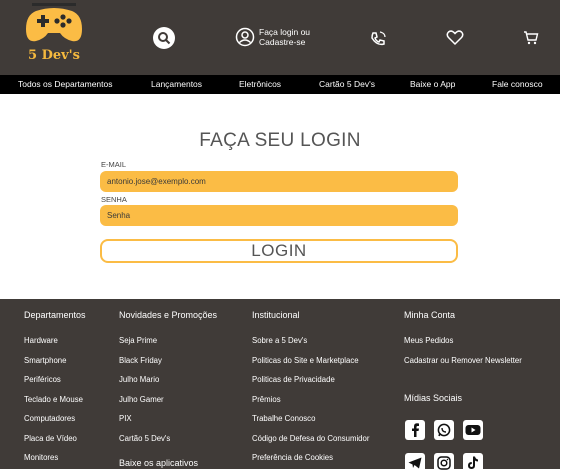 This screenshot has height=473, width=562. I want to click on telegram-icon, so click(415, 463).